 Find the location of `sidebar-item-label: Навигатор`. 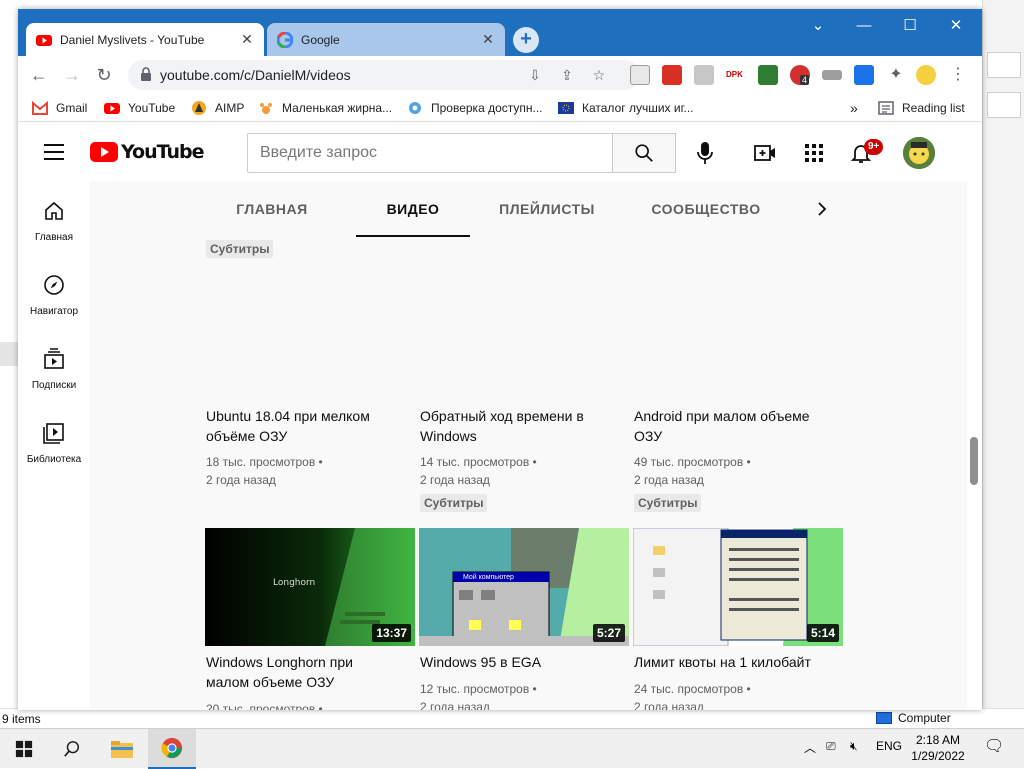

sidebar-item-label: Навигатор is located at coordinates (54, 311).